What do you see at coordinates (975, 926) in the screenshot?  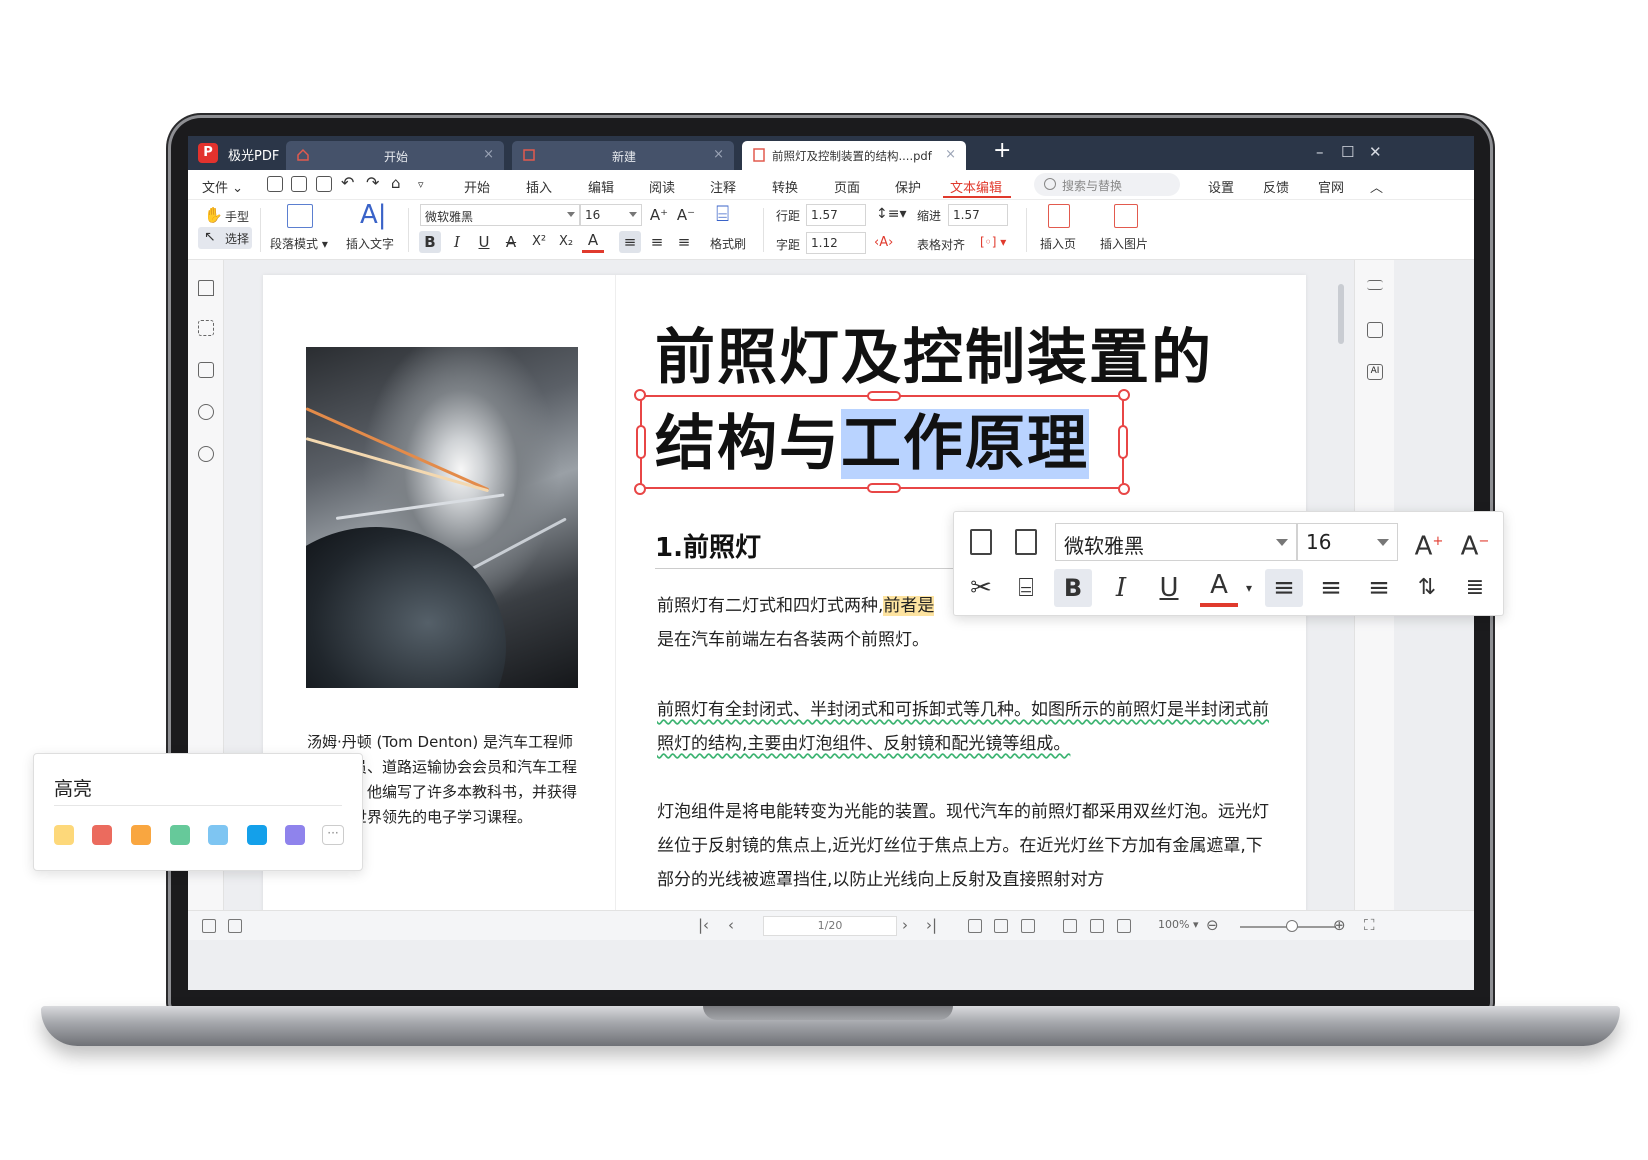 I see `single-page-icon` at bounding box center [975, 926].